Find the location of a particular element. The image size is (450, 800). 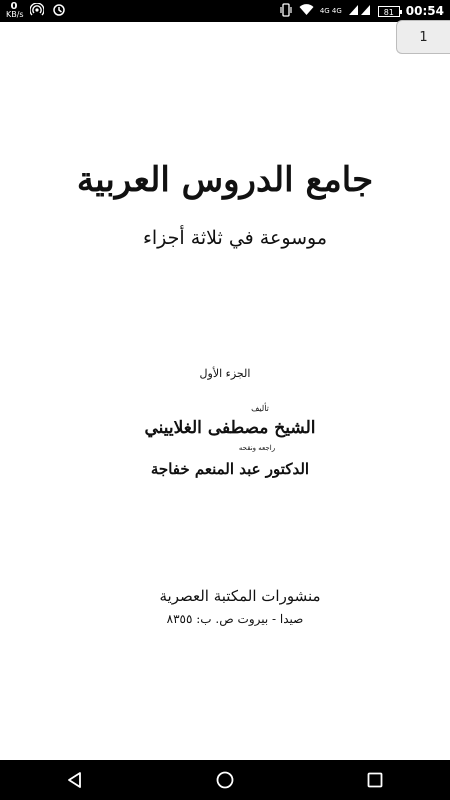

home-button is located at coordinates (225, 780).